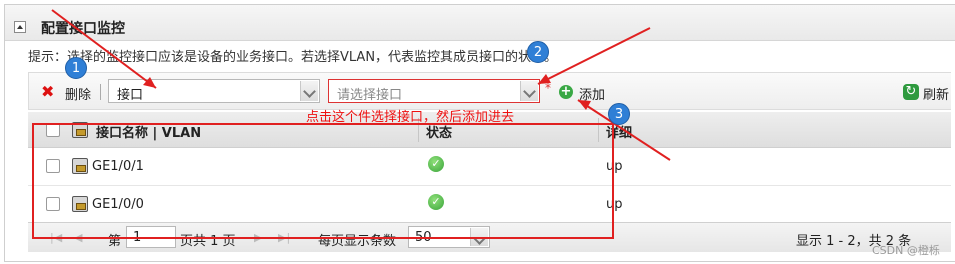 The height and width of the screenshot is (264, 955). Describe the element at coordinates (480, 23) in the screenshot. I see `panel-header: 配置接口监控` at that location.